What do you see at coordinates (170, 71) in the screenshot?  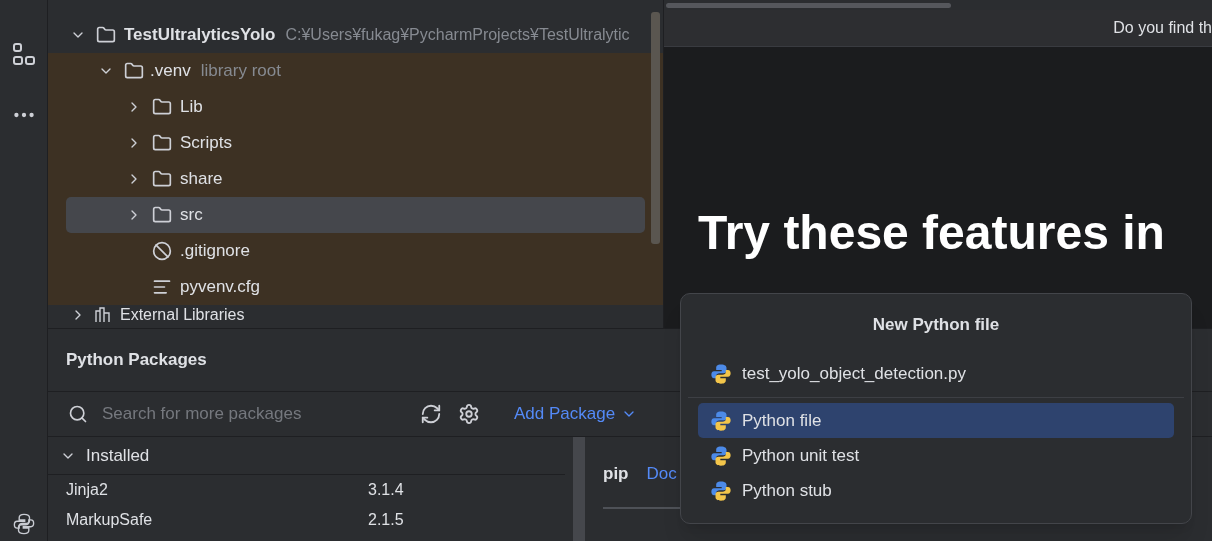 I see `tree-item: .venv` at bounding box center [170, 71].